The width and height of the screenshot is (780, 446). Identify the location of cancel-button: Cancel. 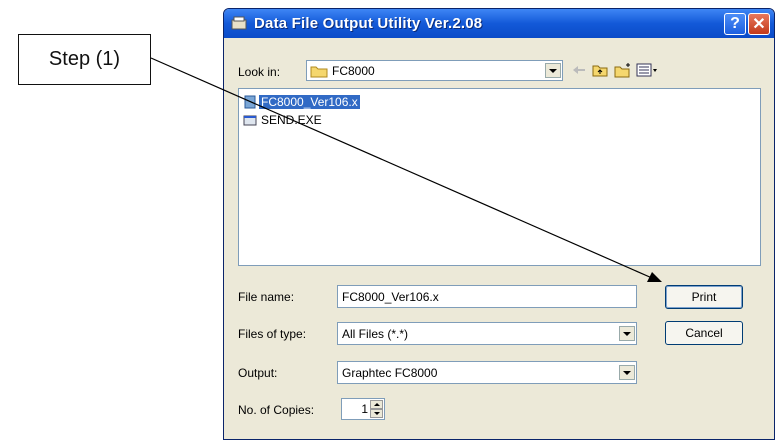
(704, 333).